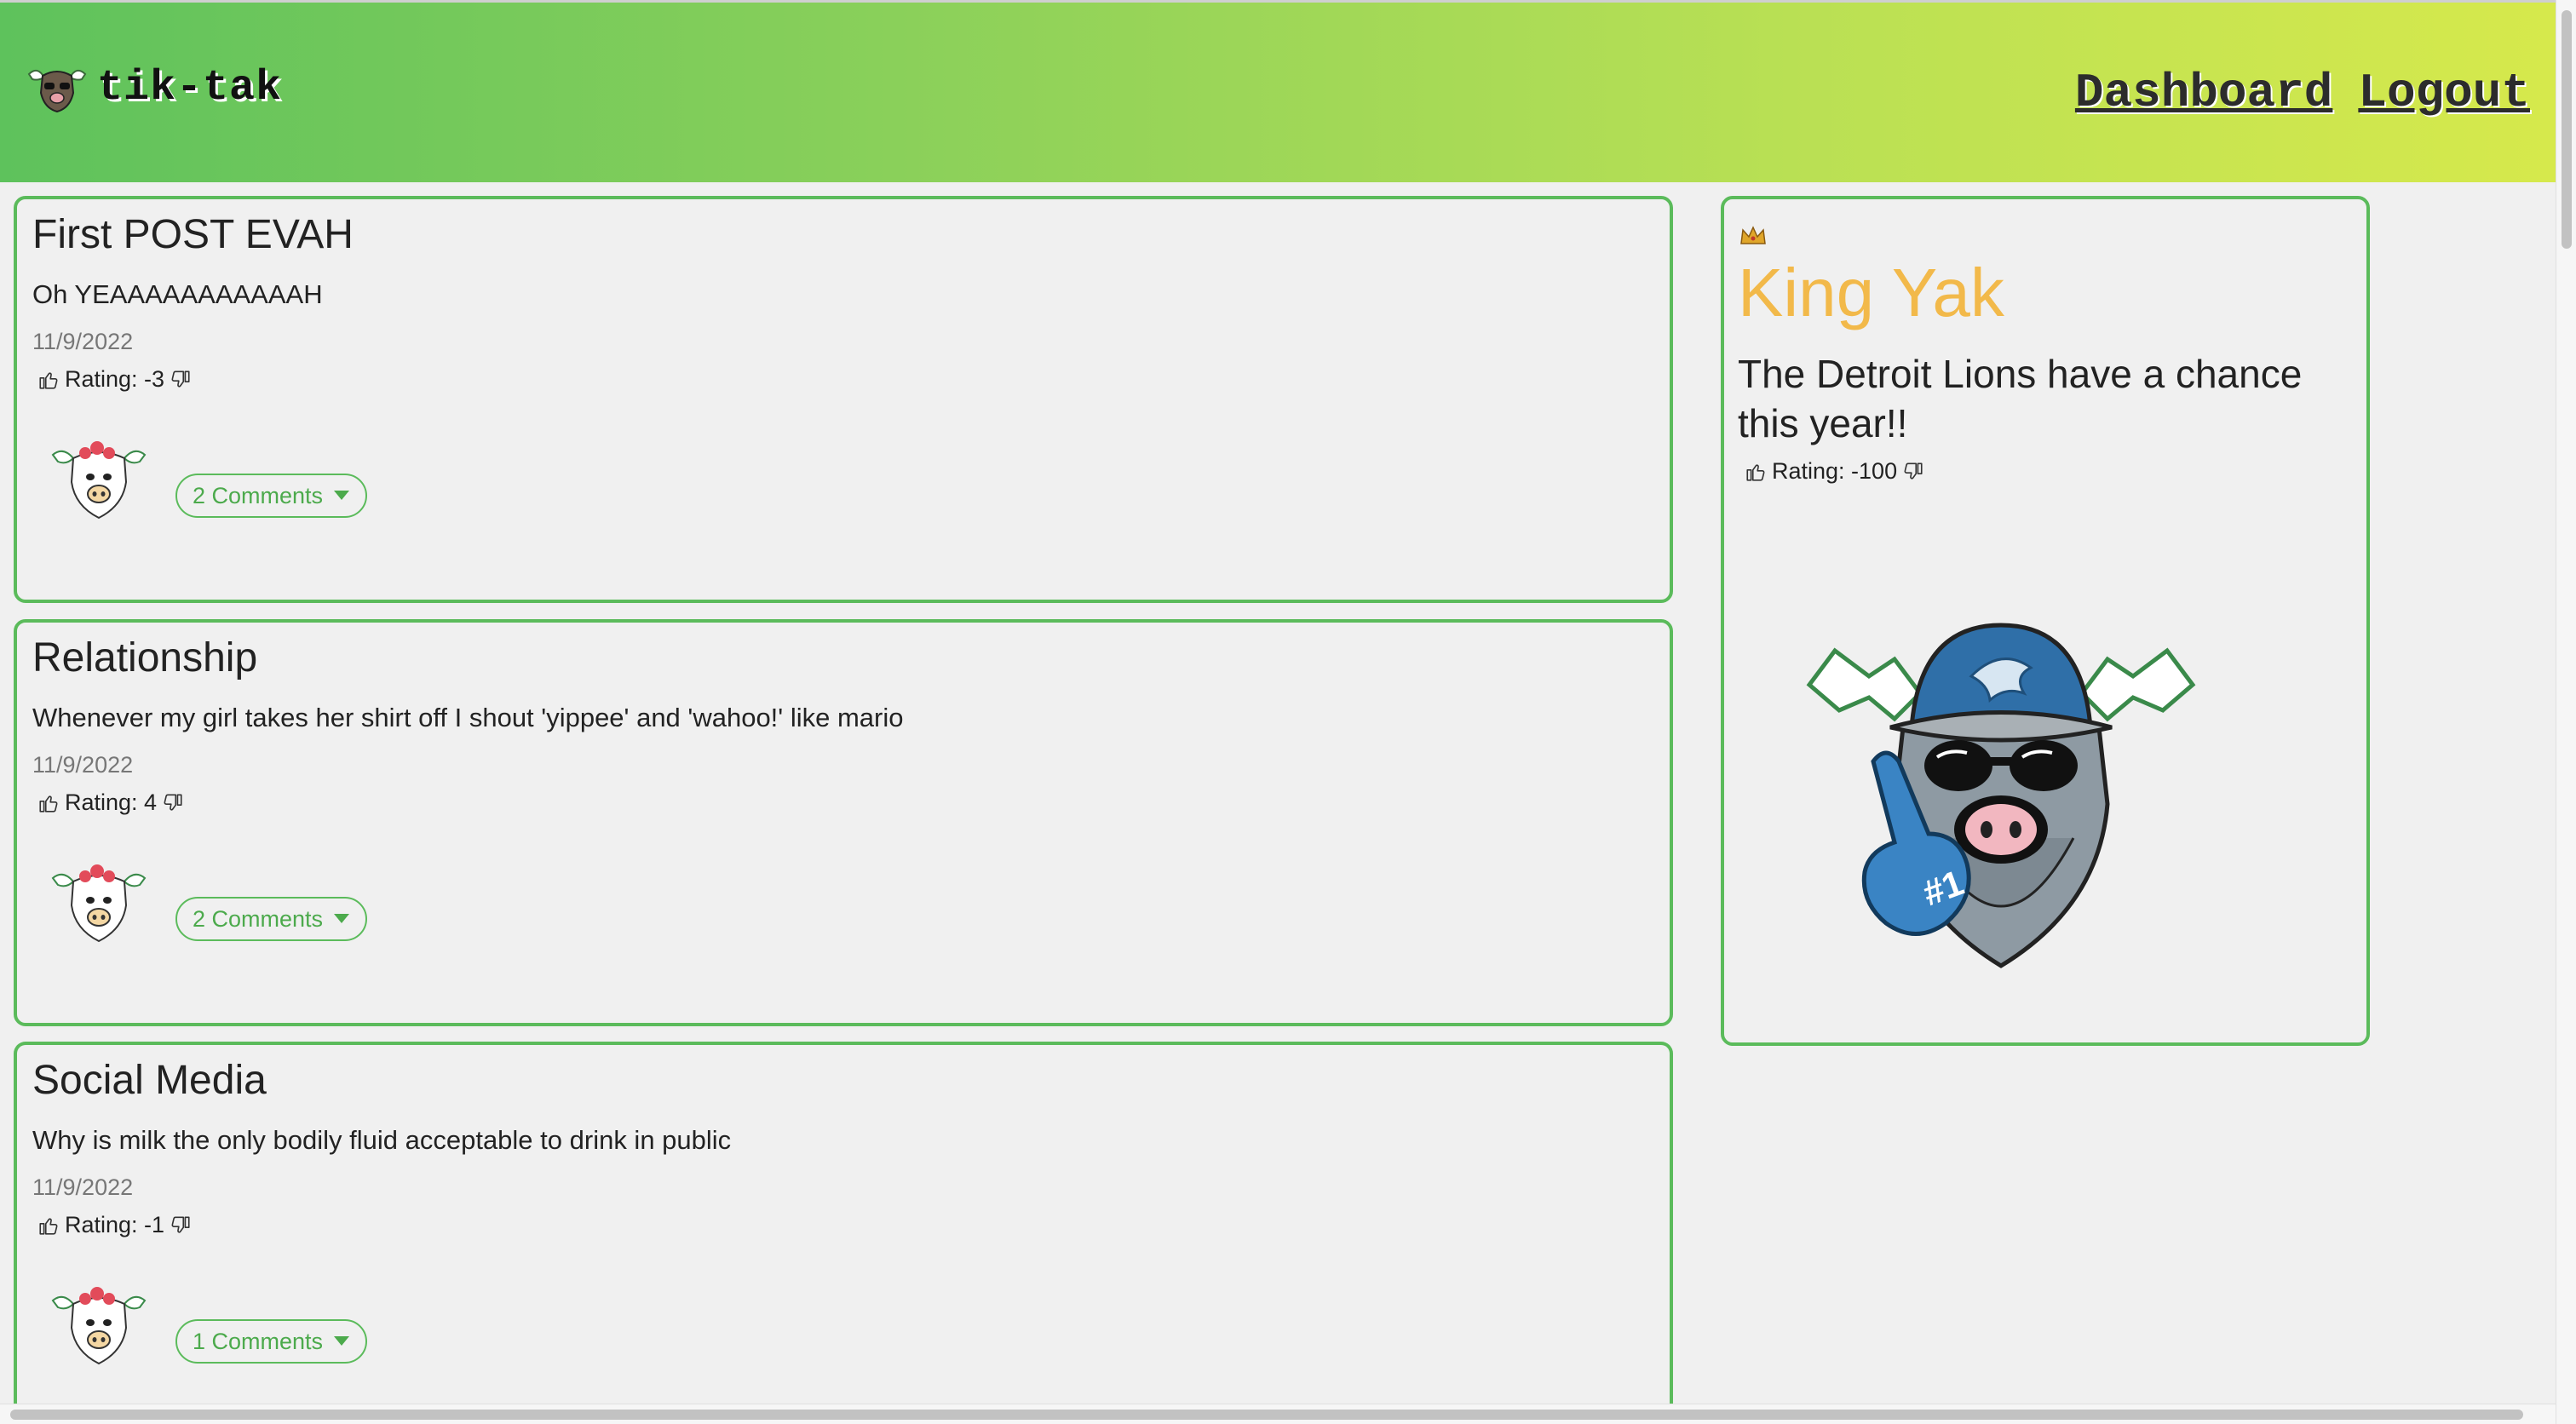 The image size is (2576, 1424). I want to click on king-yak-rating: Rating: -100, so click(1835, 471).